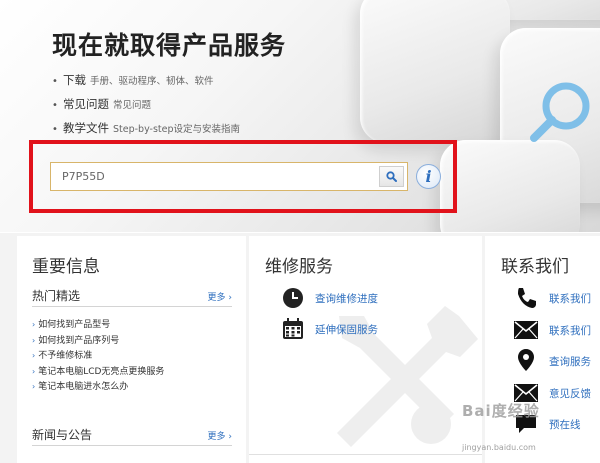 The height and width of the screenshot is (463, 600). I want to click on contact-mail-link: 联系我们, so click(552, 330).